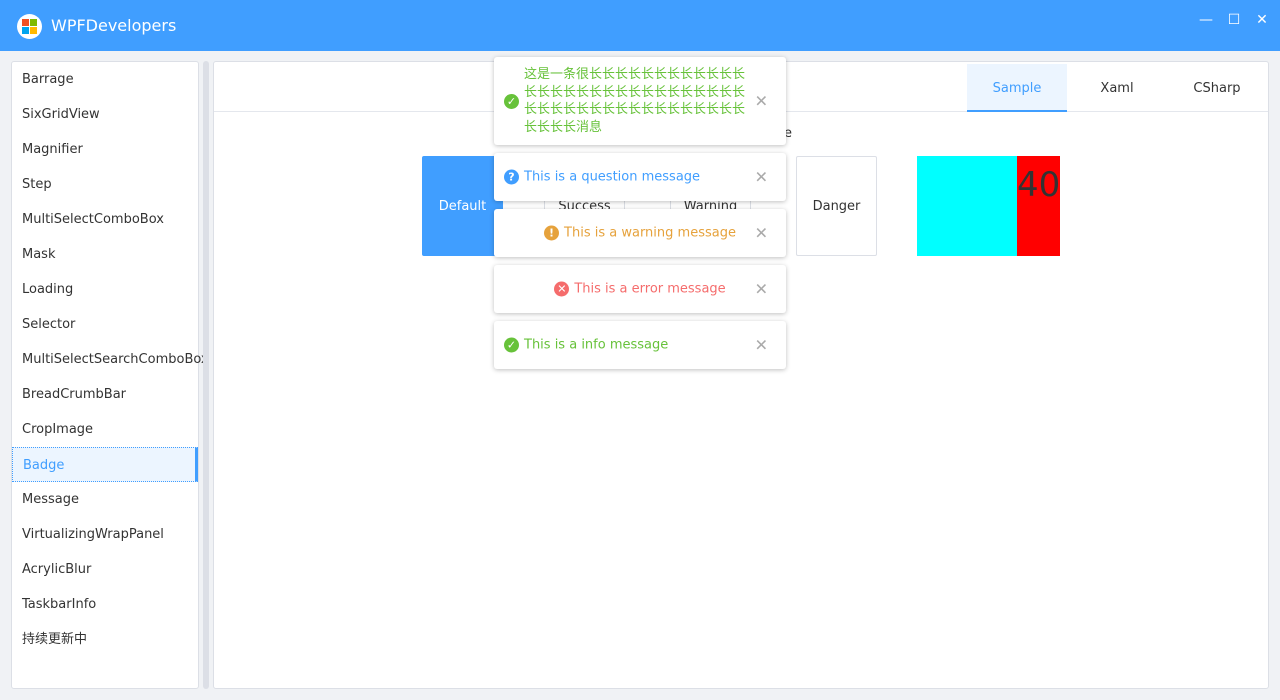 This screenshot has height=700, width=1280. I want to click on message-question: ? This is a question message ✕, so click(640, 177).